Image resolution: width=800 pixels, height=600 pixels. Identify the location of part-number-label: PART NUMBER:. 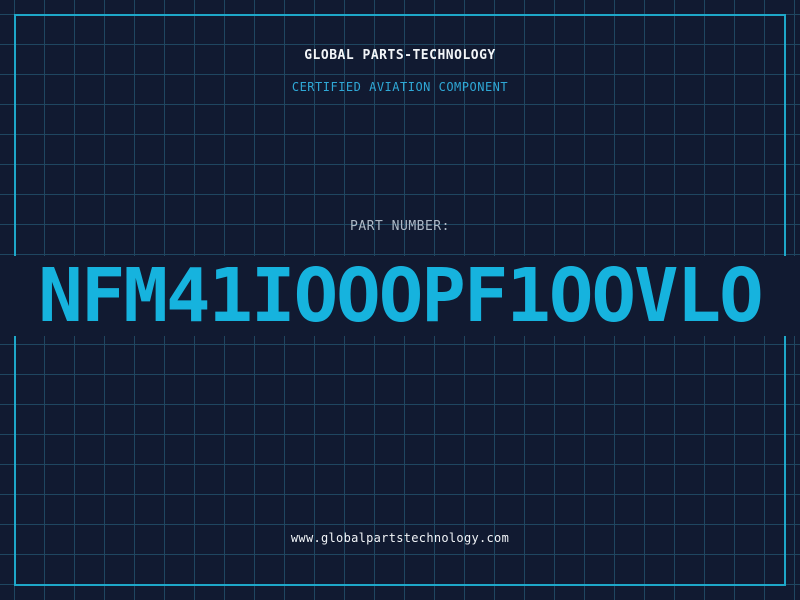
(400, 226).